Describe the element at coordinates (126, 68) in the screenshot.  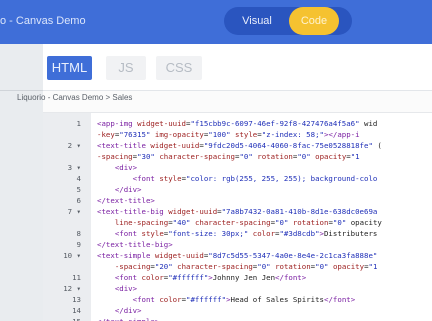
I see `tab-js: JS` at that location.